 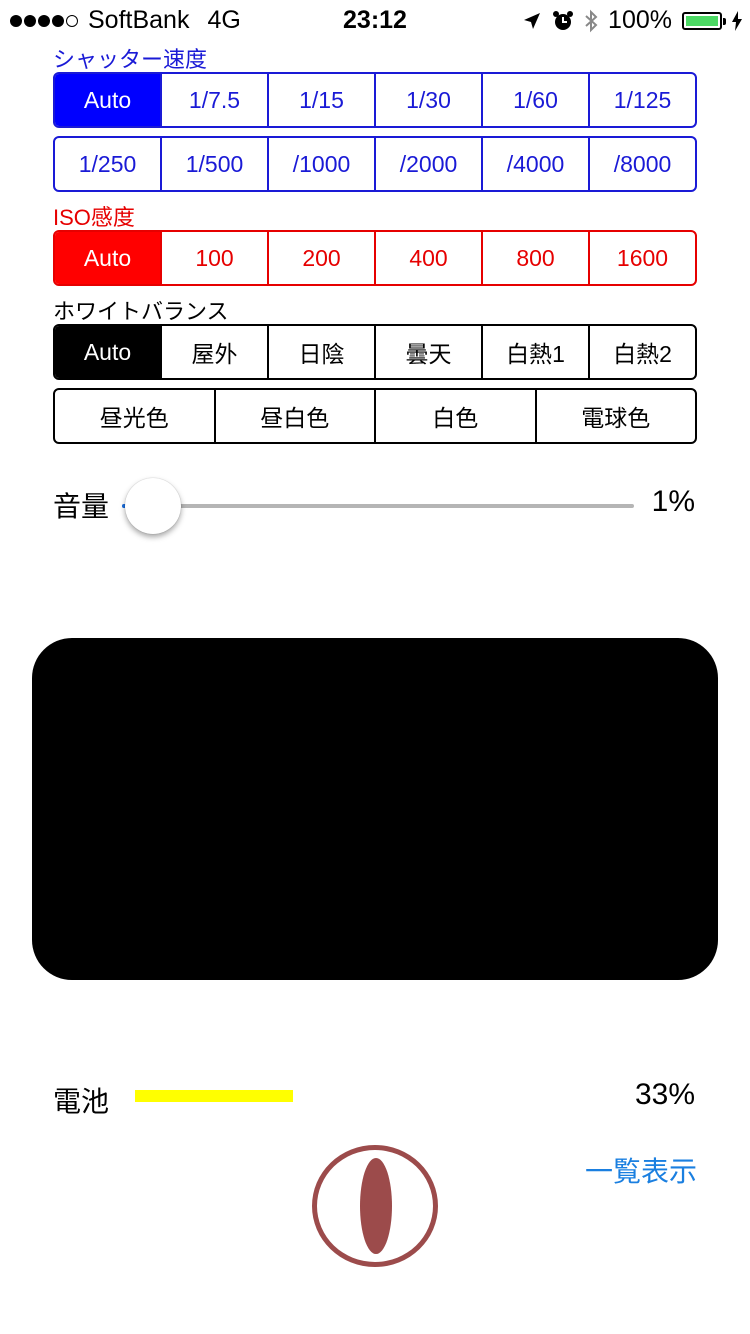 I want to click on iso-option-auto: Auto, so click(x=107, y=258).